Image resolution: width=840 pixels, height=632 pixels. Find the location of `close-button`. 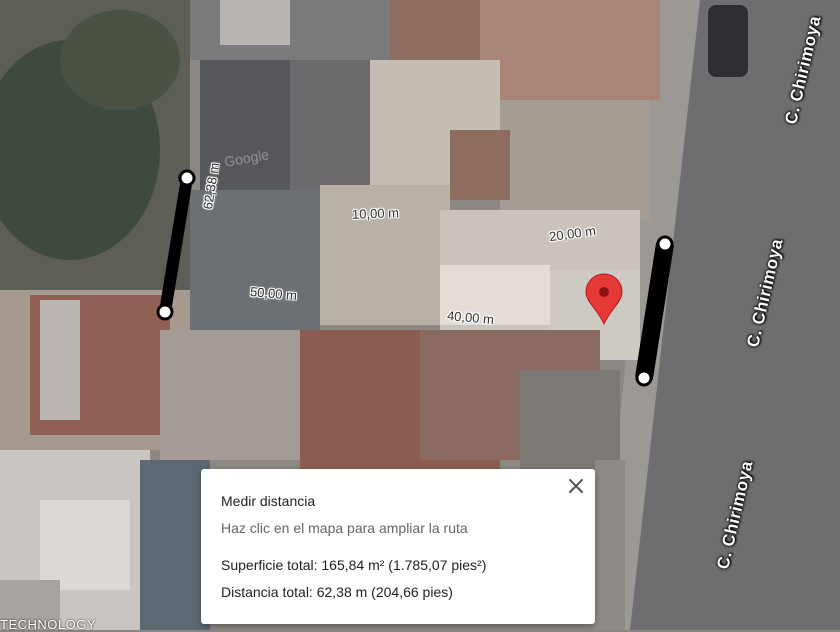

close-button is located at coordinates (576, 486).